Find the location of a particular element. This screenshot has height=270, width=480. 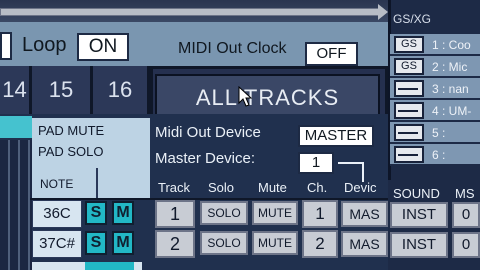

note-cell: 37C# is located at coordinates (57, 244).